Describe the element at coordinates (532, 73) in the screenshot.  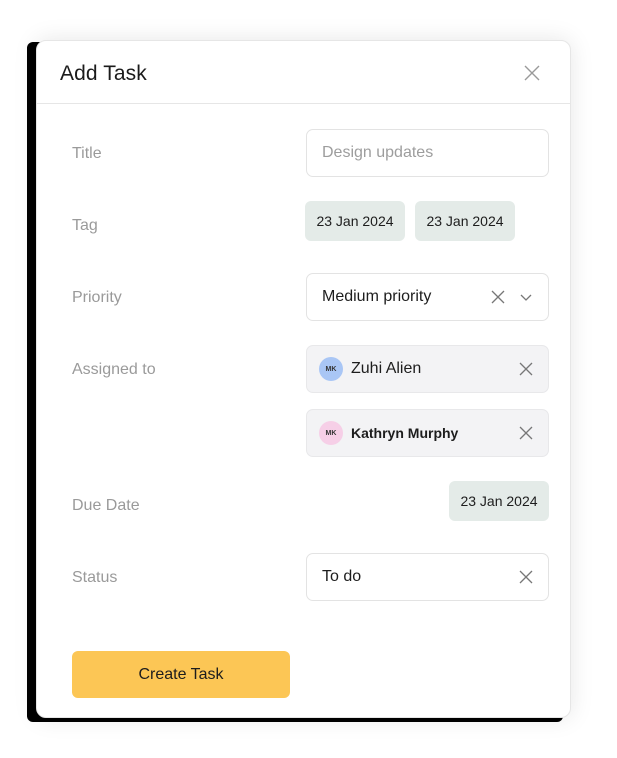
I see `close-icon` at that location.